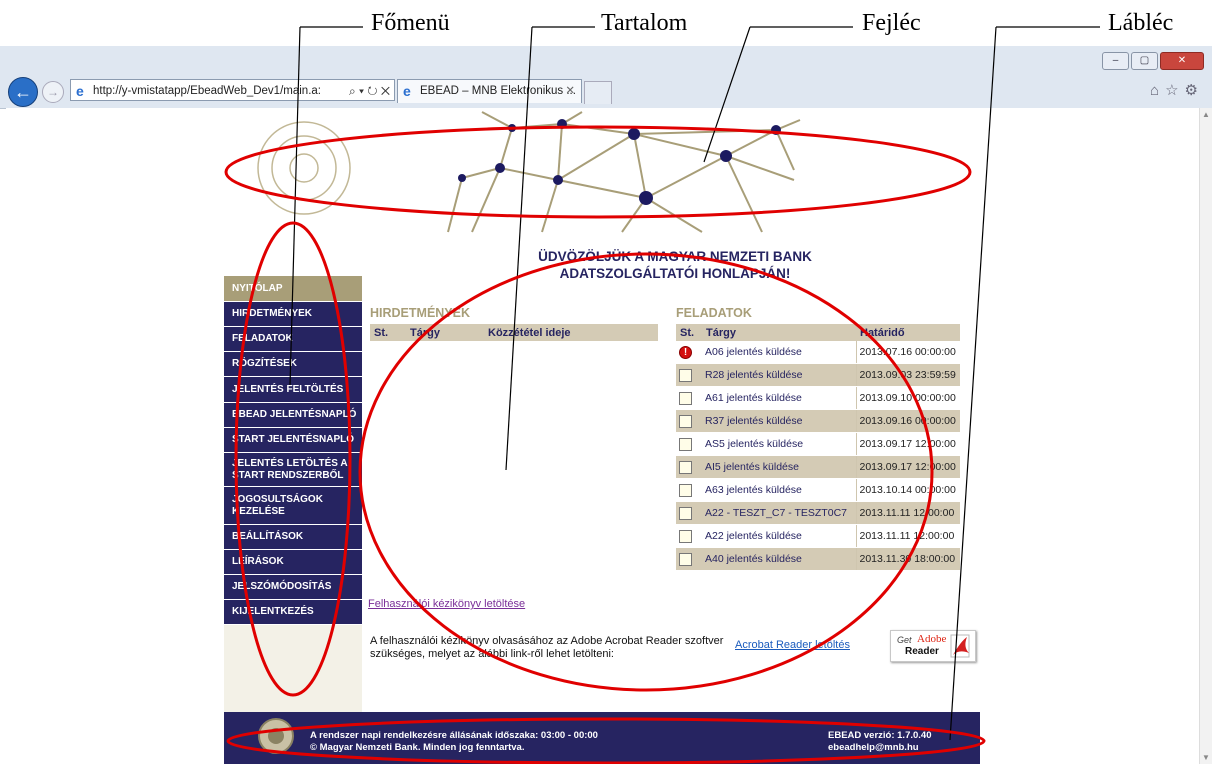 This screenshot has height=764, width=1212. Describe the element at coordinates (1115, 61) in the screenshot. I see `minimize-button: –` at that location.